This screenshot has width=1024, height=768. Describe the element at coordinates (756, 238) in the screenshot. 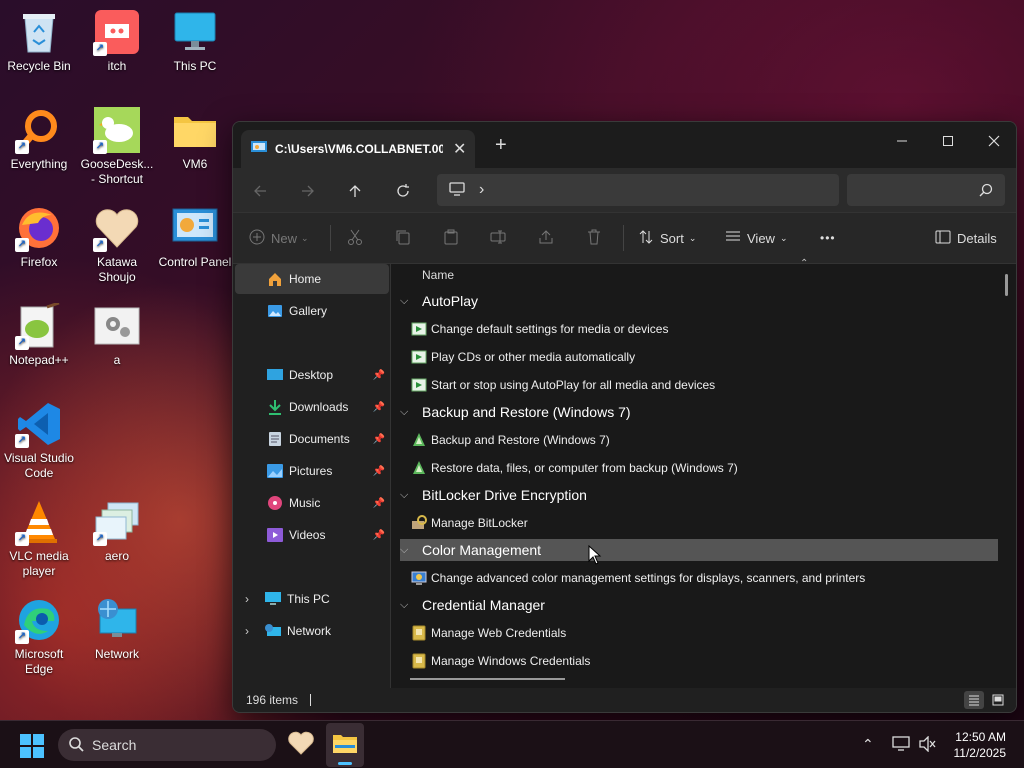

I see `view-button: View ⌄` at that location.